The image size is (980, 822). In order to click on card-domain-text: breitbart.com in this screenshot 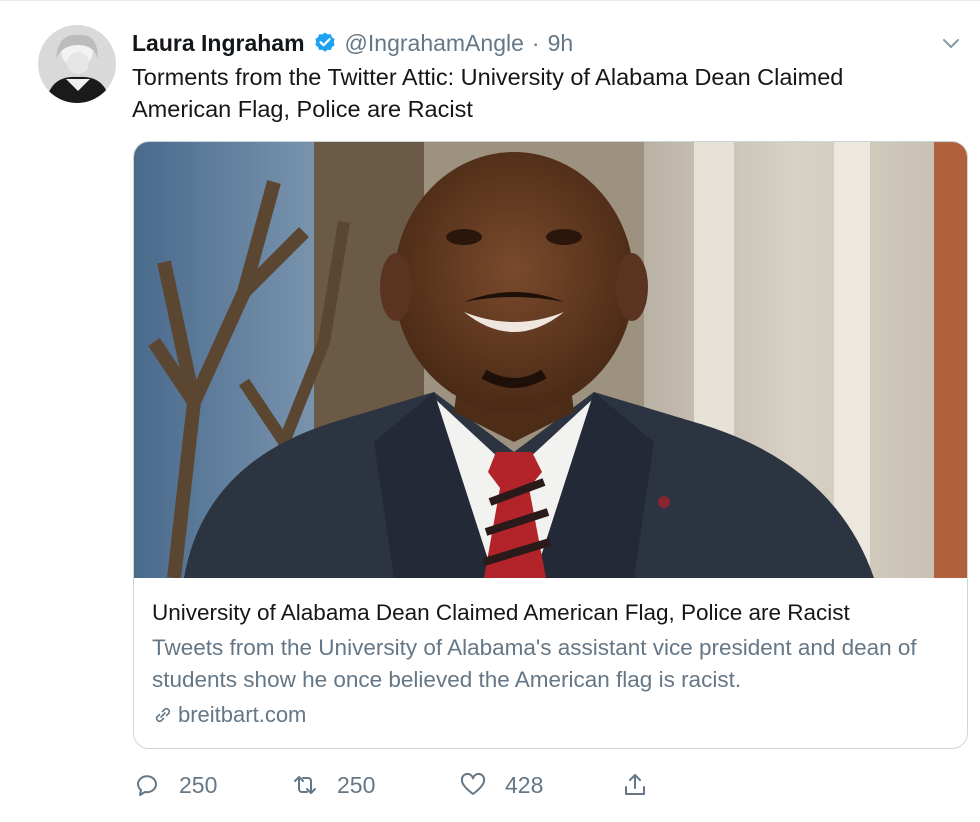, I will do `click(242, 714)`.